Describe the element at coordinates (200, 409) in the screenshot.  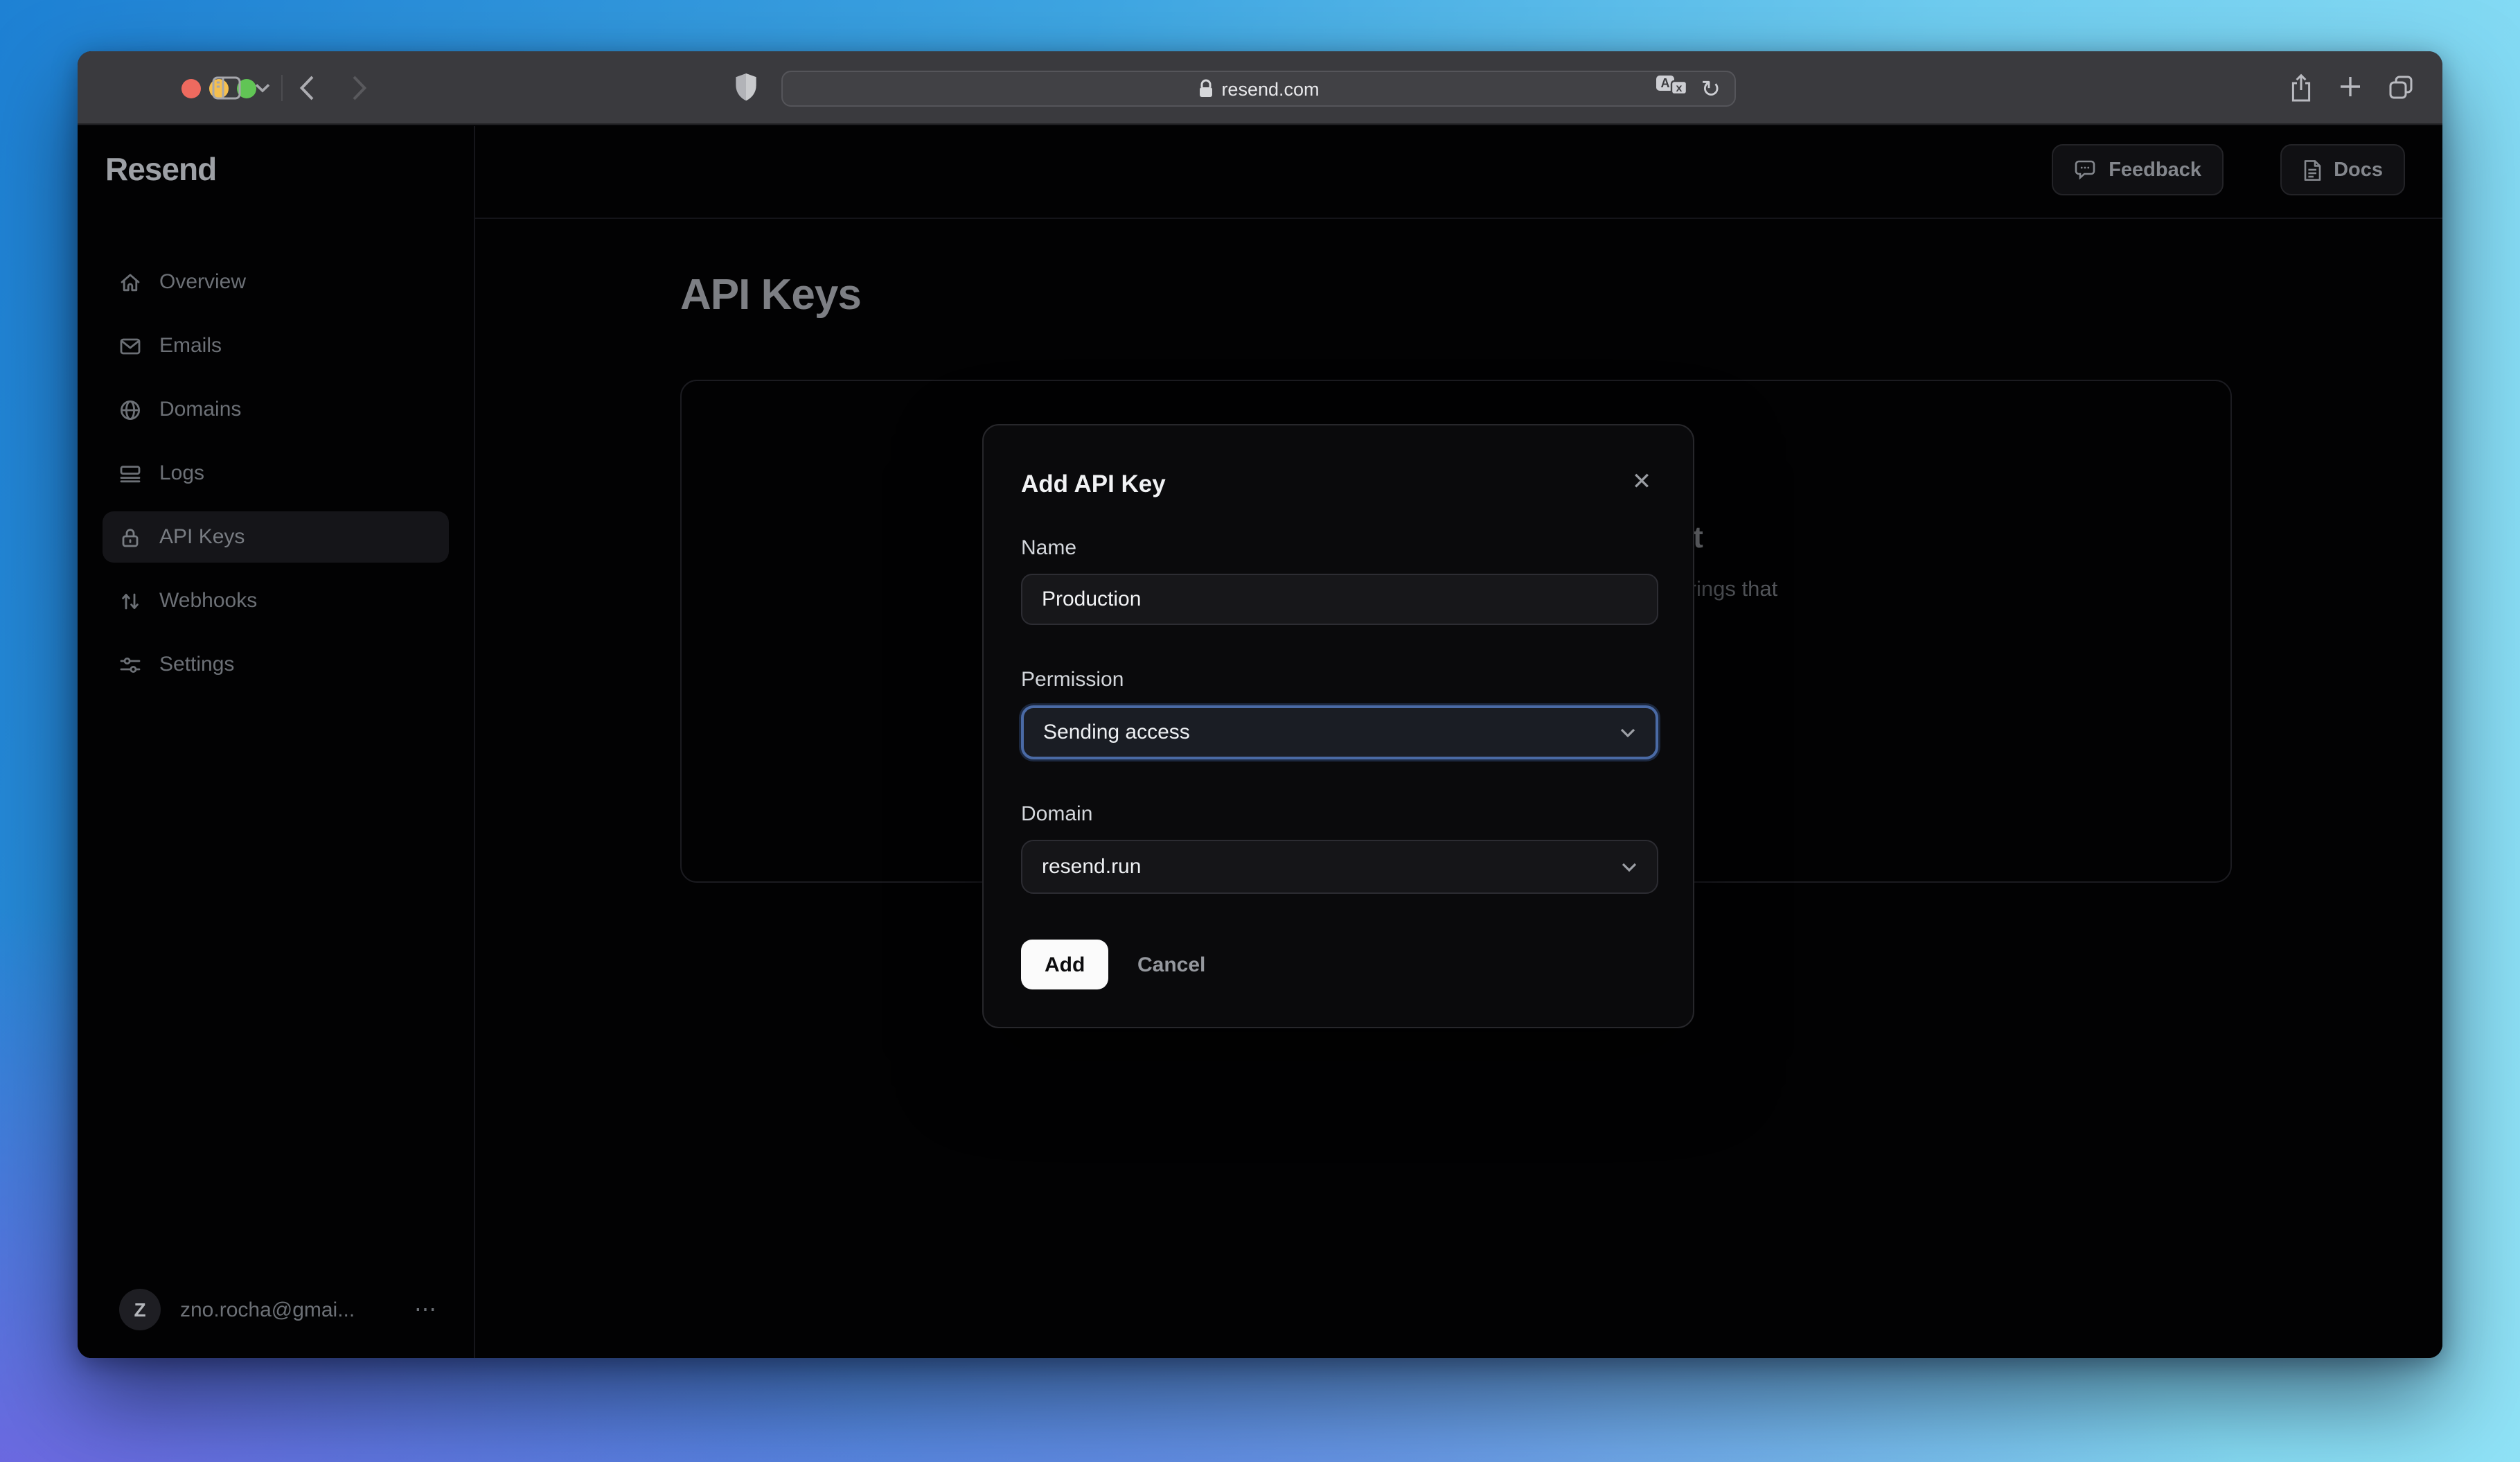
I see `sidebar-item-label: Domains` at that location.